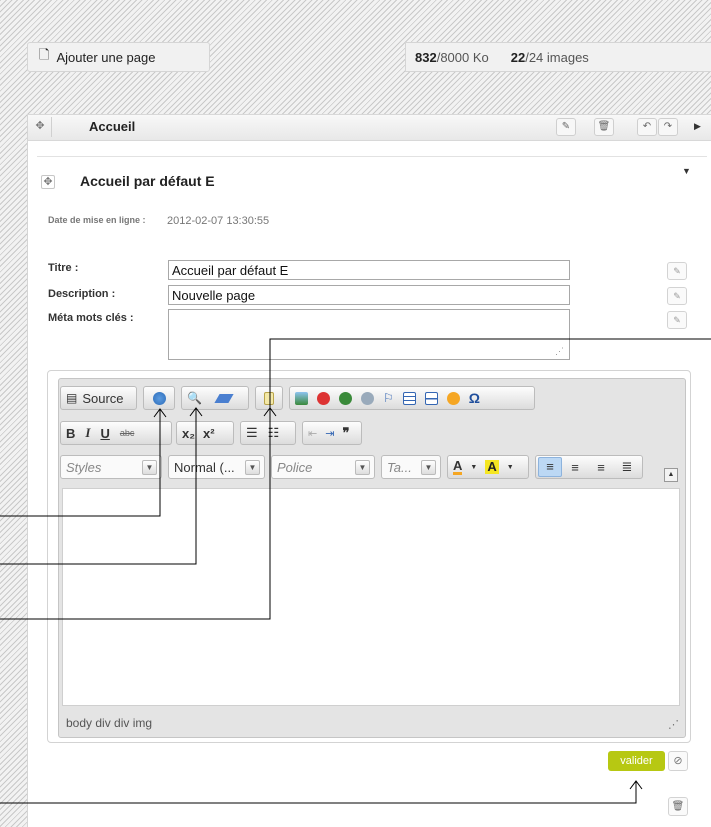 The image size is (711, 827). Describe the element at coordinates (369, 334) in the screenshot. I see `meta-keywords-field` at that location.